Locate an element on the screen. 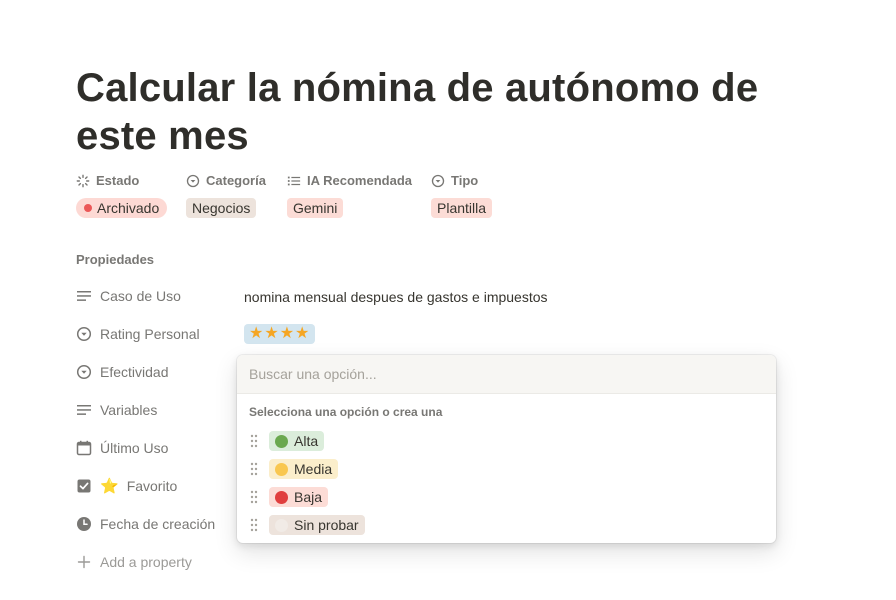  clock-icon is located at coordinates (84, 524).